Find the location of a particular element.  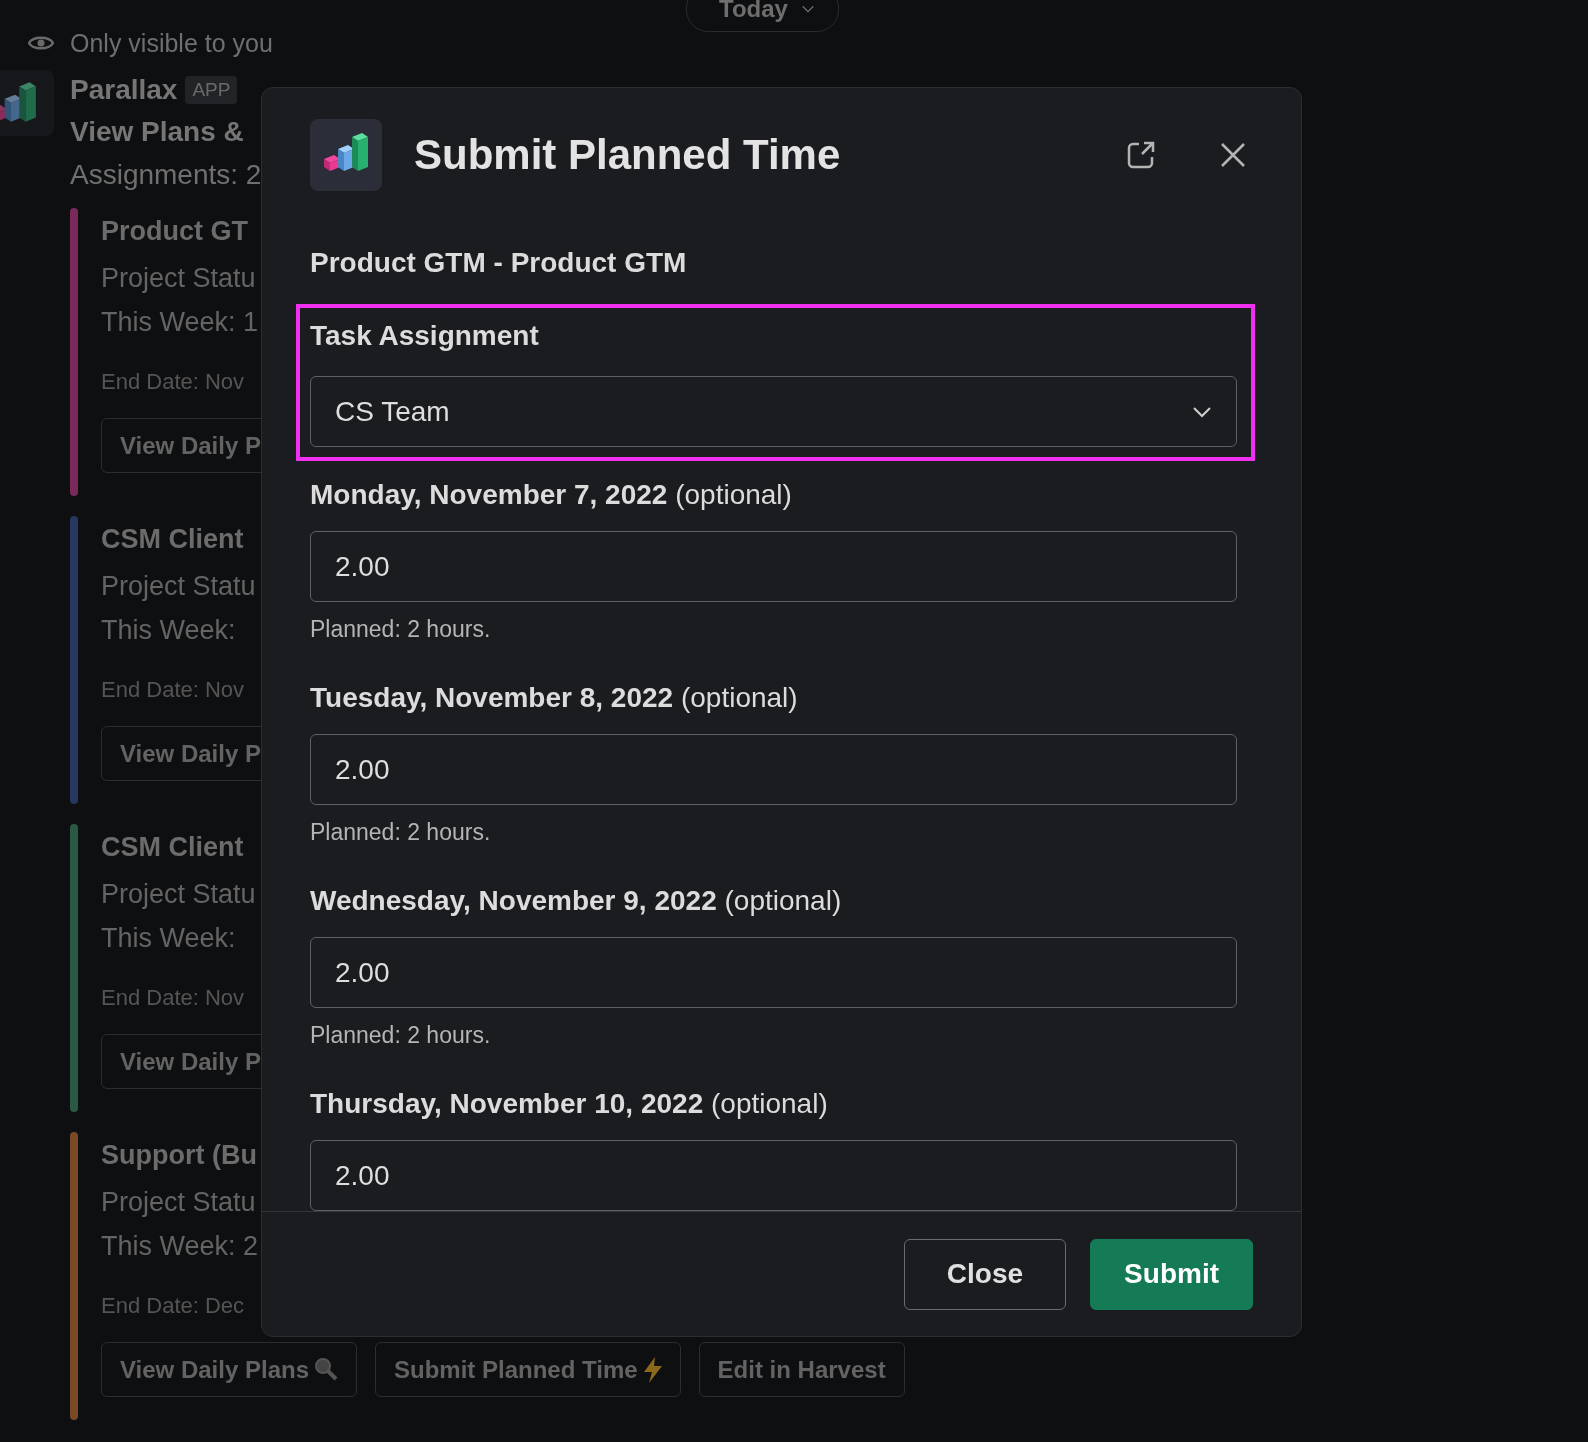

project-name: Product GT is located at coordinates (174, 232).